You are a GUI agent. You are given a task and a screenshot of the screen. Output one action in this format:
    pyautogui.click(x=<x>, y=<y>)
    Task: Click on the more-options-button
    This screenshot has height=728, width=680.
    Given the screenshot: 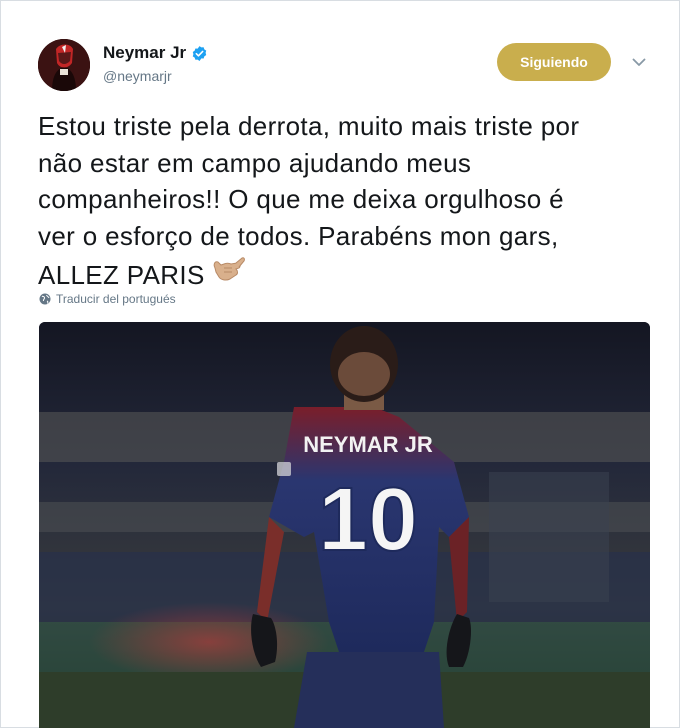 What is the action you would take?
    pyautogui.click(x=639, y=62)
    